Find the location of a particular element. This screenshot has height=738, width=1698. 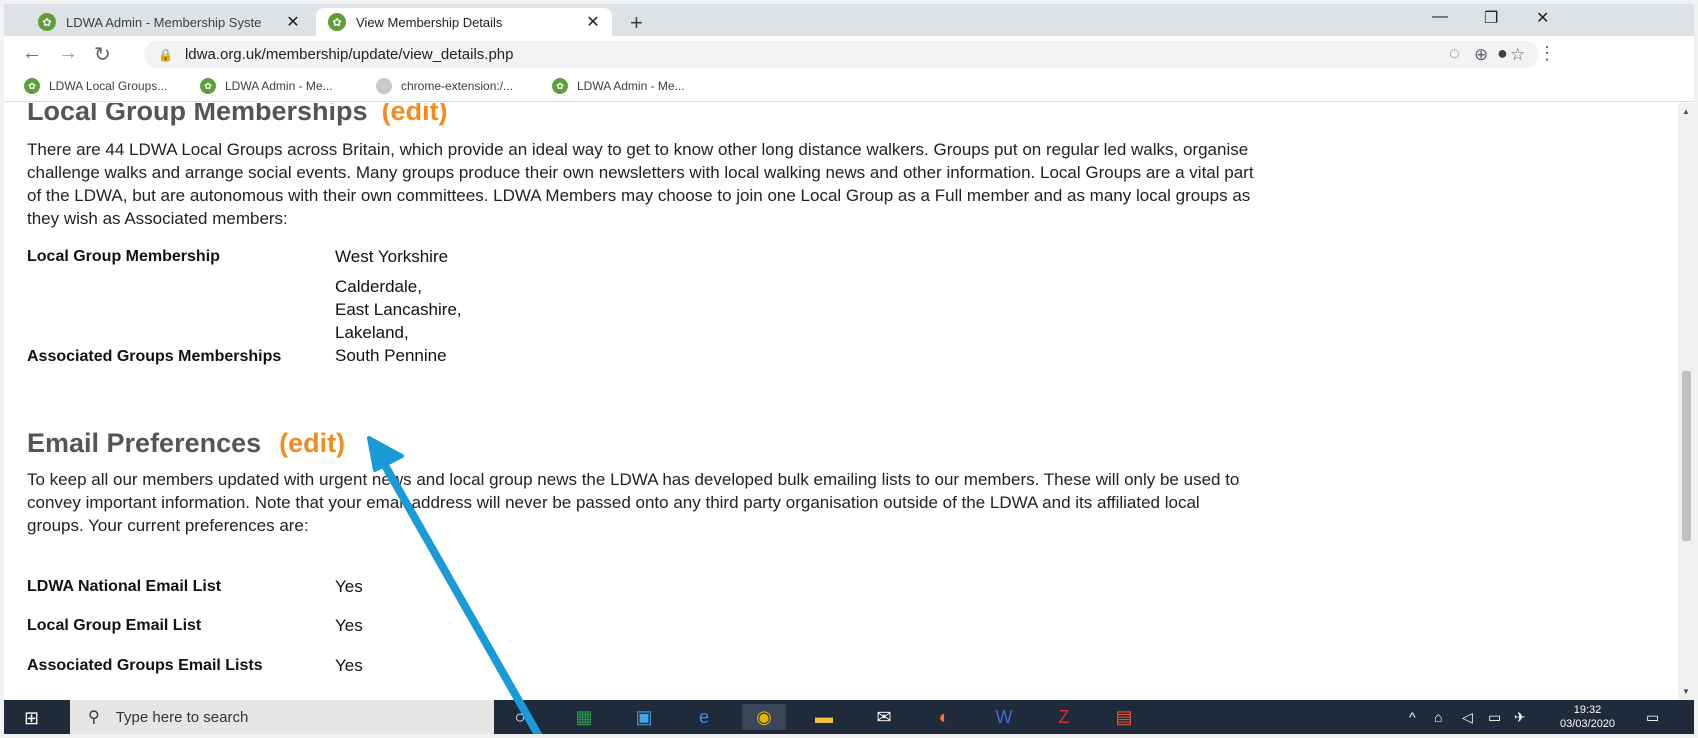

tab-title: View Membership Details is located at coordinates (429, 22).